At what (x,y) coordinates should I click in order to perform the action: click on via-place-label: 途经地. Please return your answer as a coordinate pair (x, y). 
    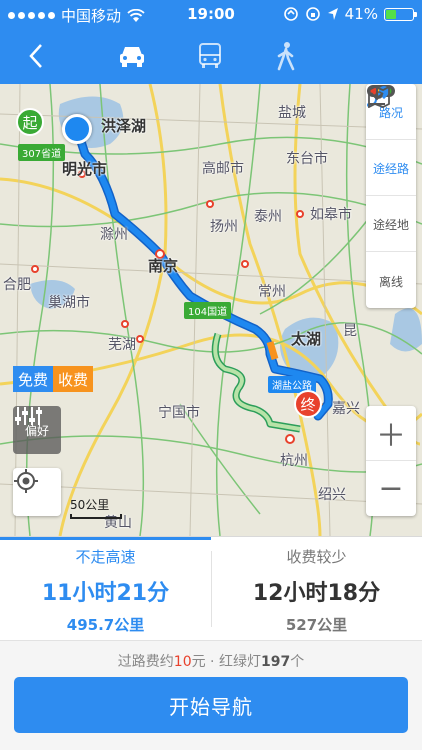
    Looking at the image, I should click on (390, 225).